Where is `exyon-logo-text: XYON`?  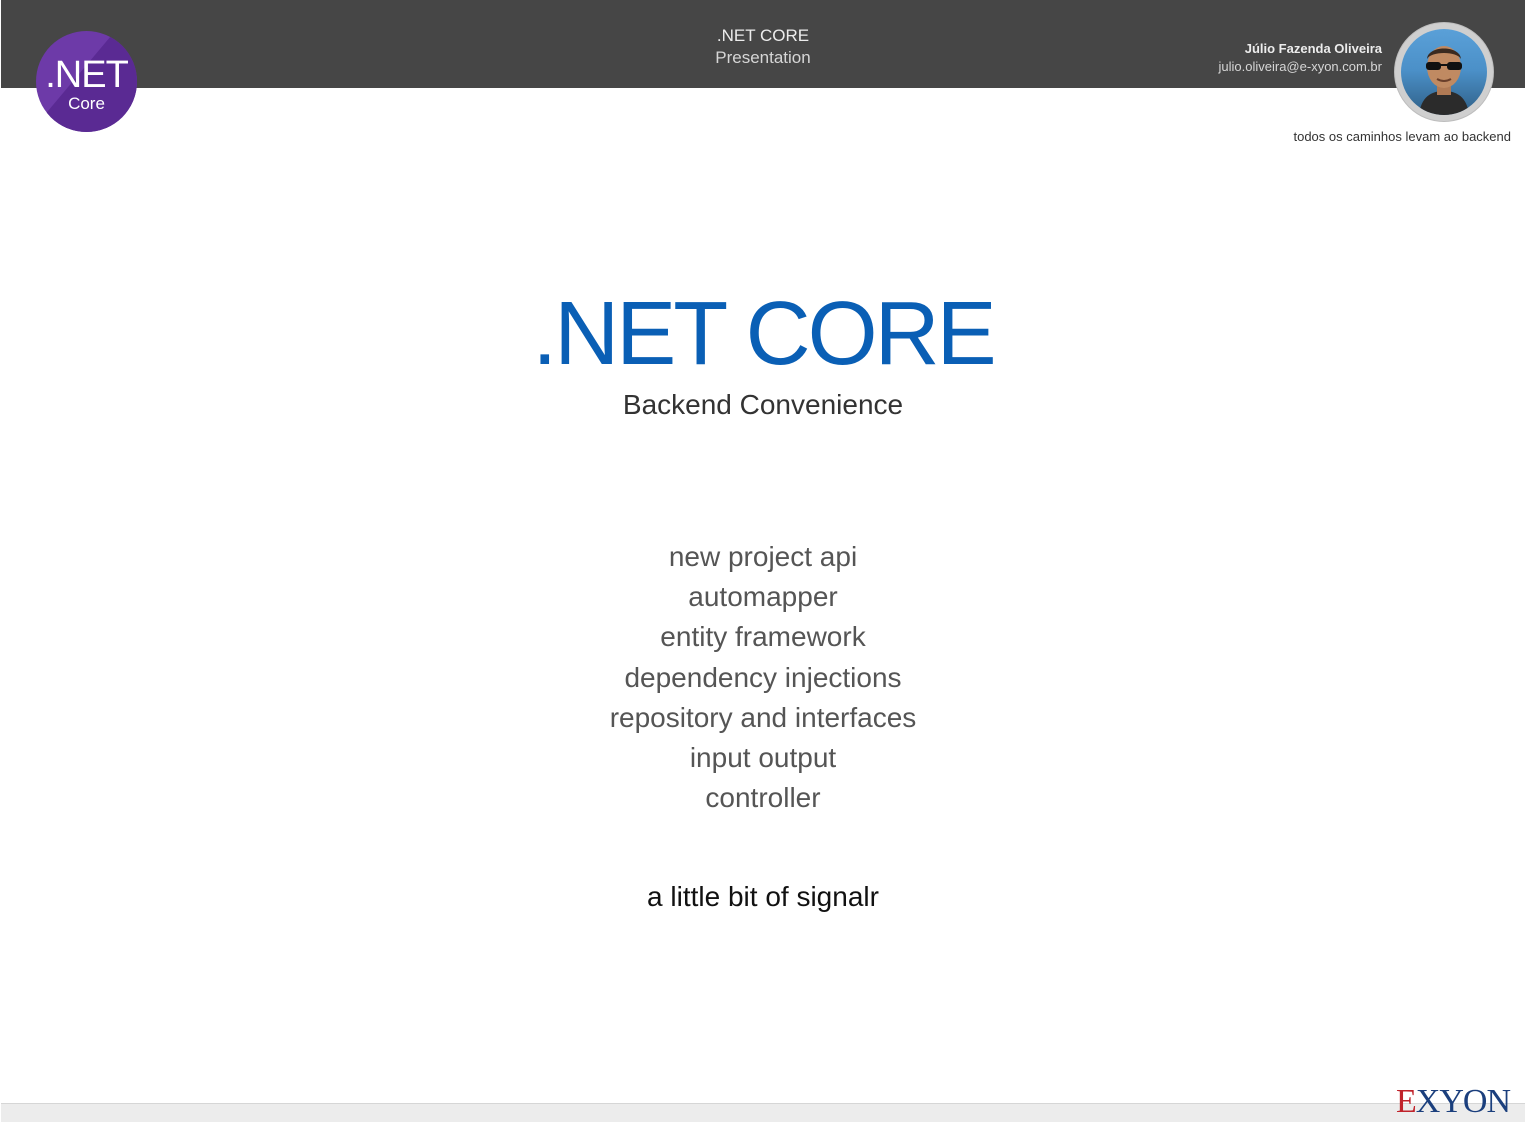
exyon-logo-text: XYON is located at coordinates (1463, 1101).